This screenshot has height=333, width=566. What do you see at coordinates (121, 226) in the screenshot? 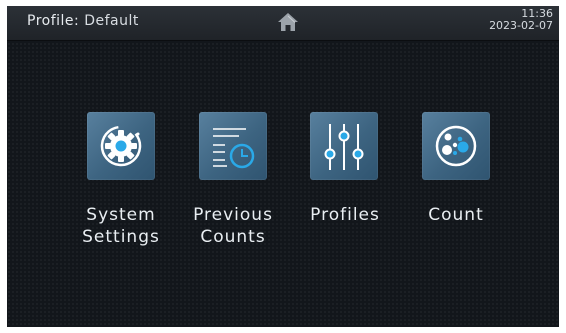
I see `system-settings-label: System Settings` at bounding box center [121, 226].